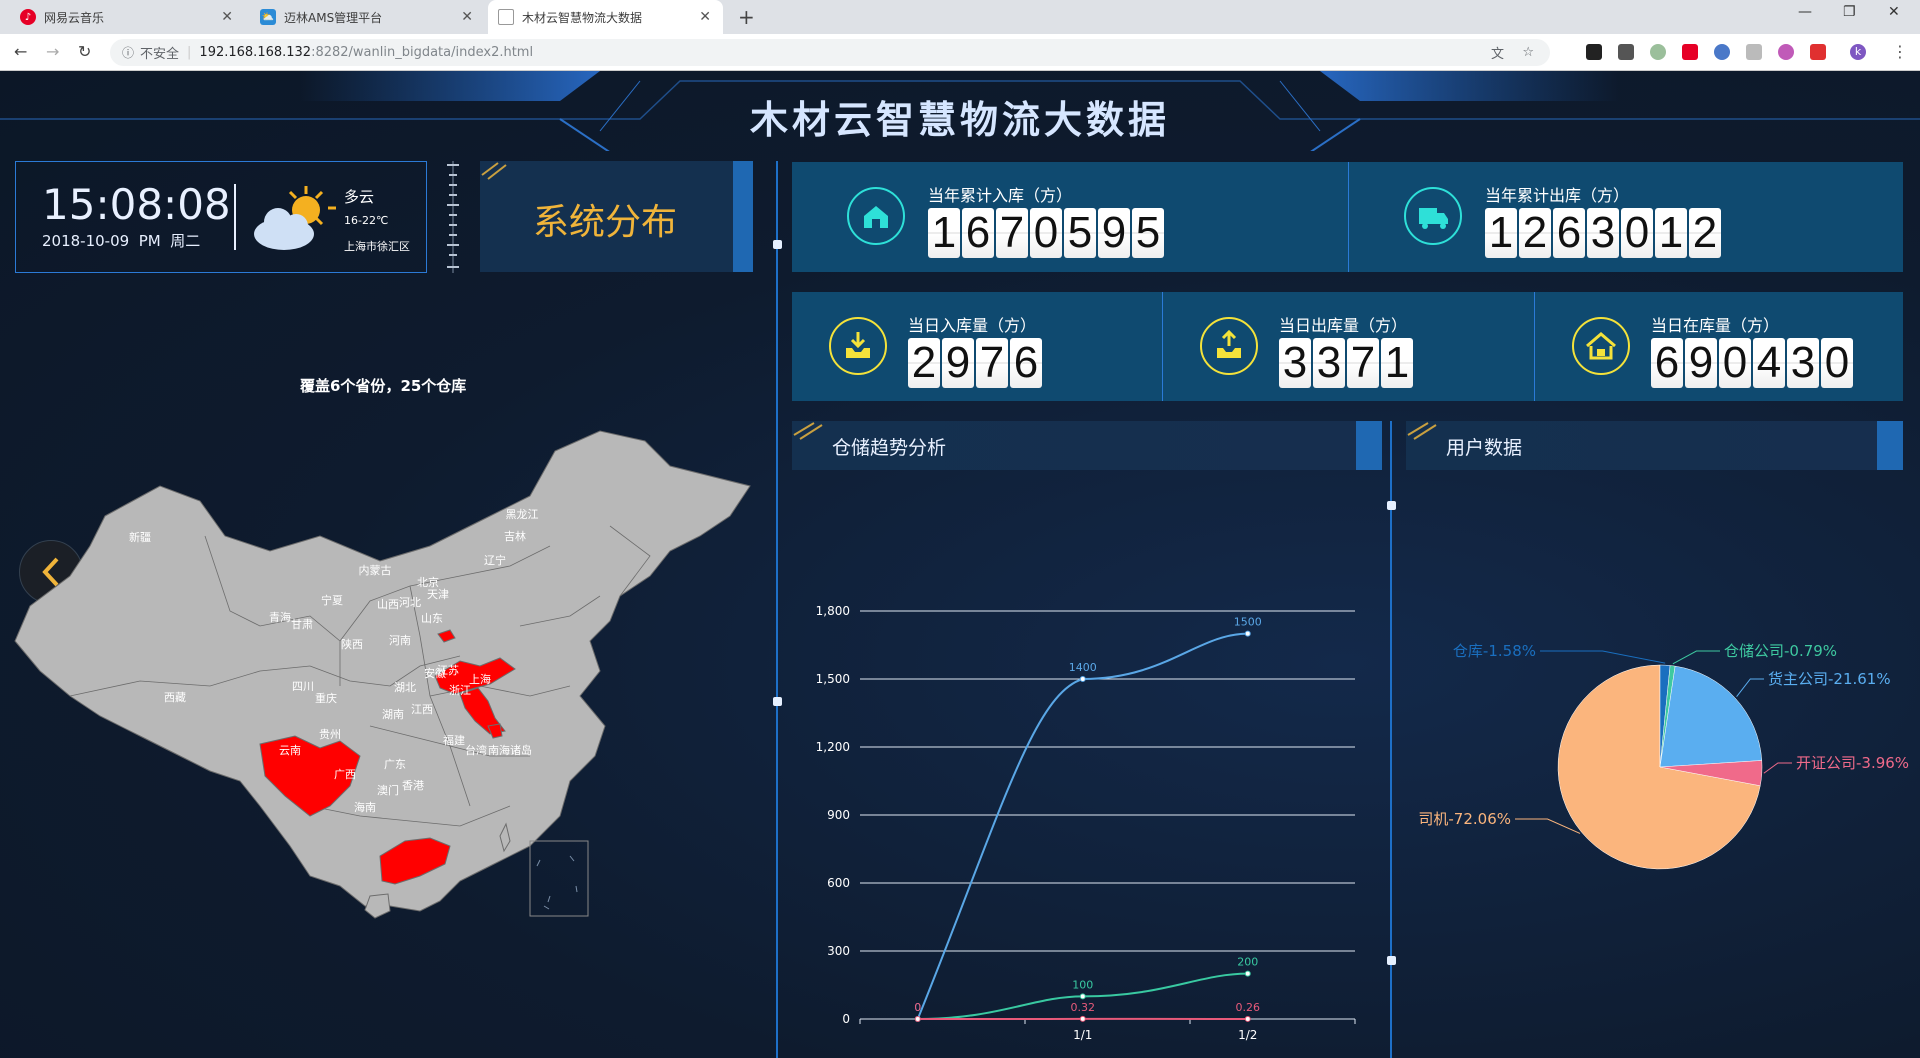 This screenshot has width=1920, height=1058. Describe the element at coordinates (413, 785) in the screenshot. I see `province-label: 香港` at that location.